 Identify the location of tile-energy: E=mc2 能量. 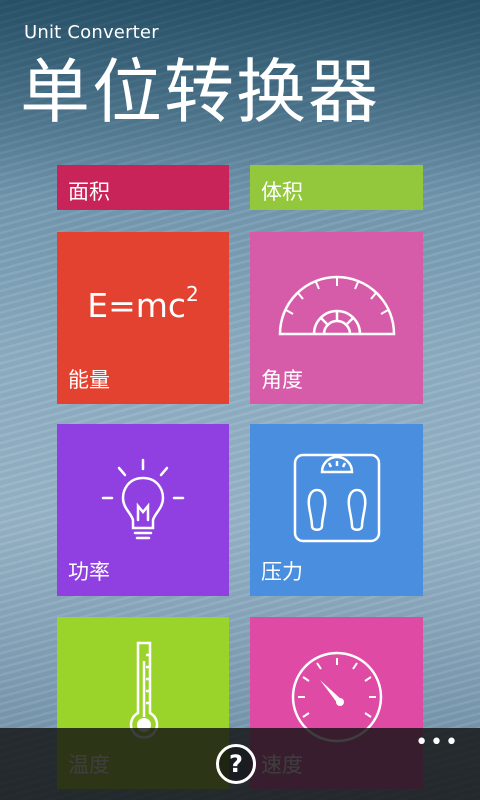
(143, 318).